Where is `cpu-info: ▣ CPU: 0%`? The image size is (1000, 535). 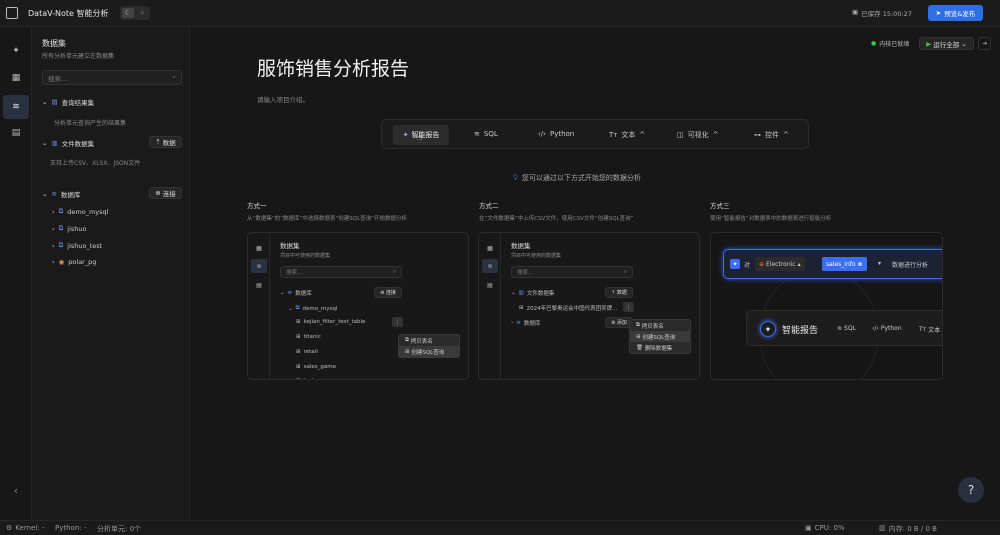 cpu-info: ▣ CPU: 0% is located at coordinates (825, 528).